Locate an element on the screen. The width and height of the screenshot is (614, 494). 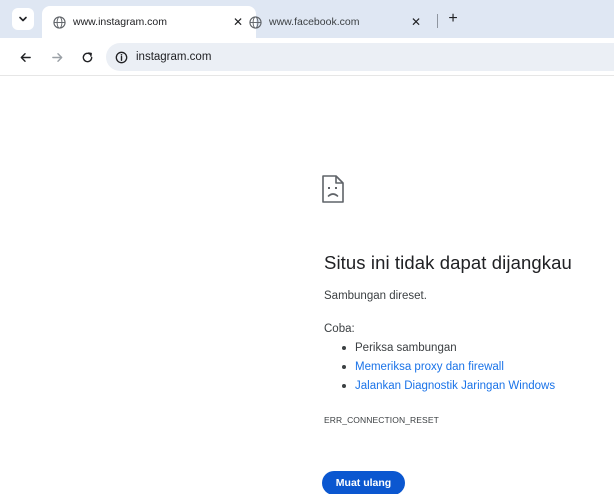
new-tab-plus-icon: + is located at coordinates (453, 19).